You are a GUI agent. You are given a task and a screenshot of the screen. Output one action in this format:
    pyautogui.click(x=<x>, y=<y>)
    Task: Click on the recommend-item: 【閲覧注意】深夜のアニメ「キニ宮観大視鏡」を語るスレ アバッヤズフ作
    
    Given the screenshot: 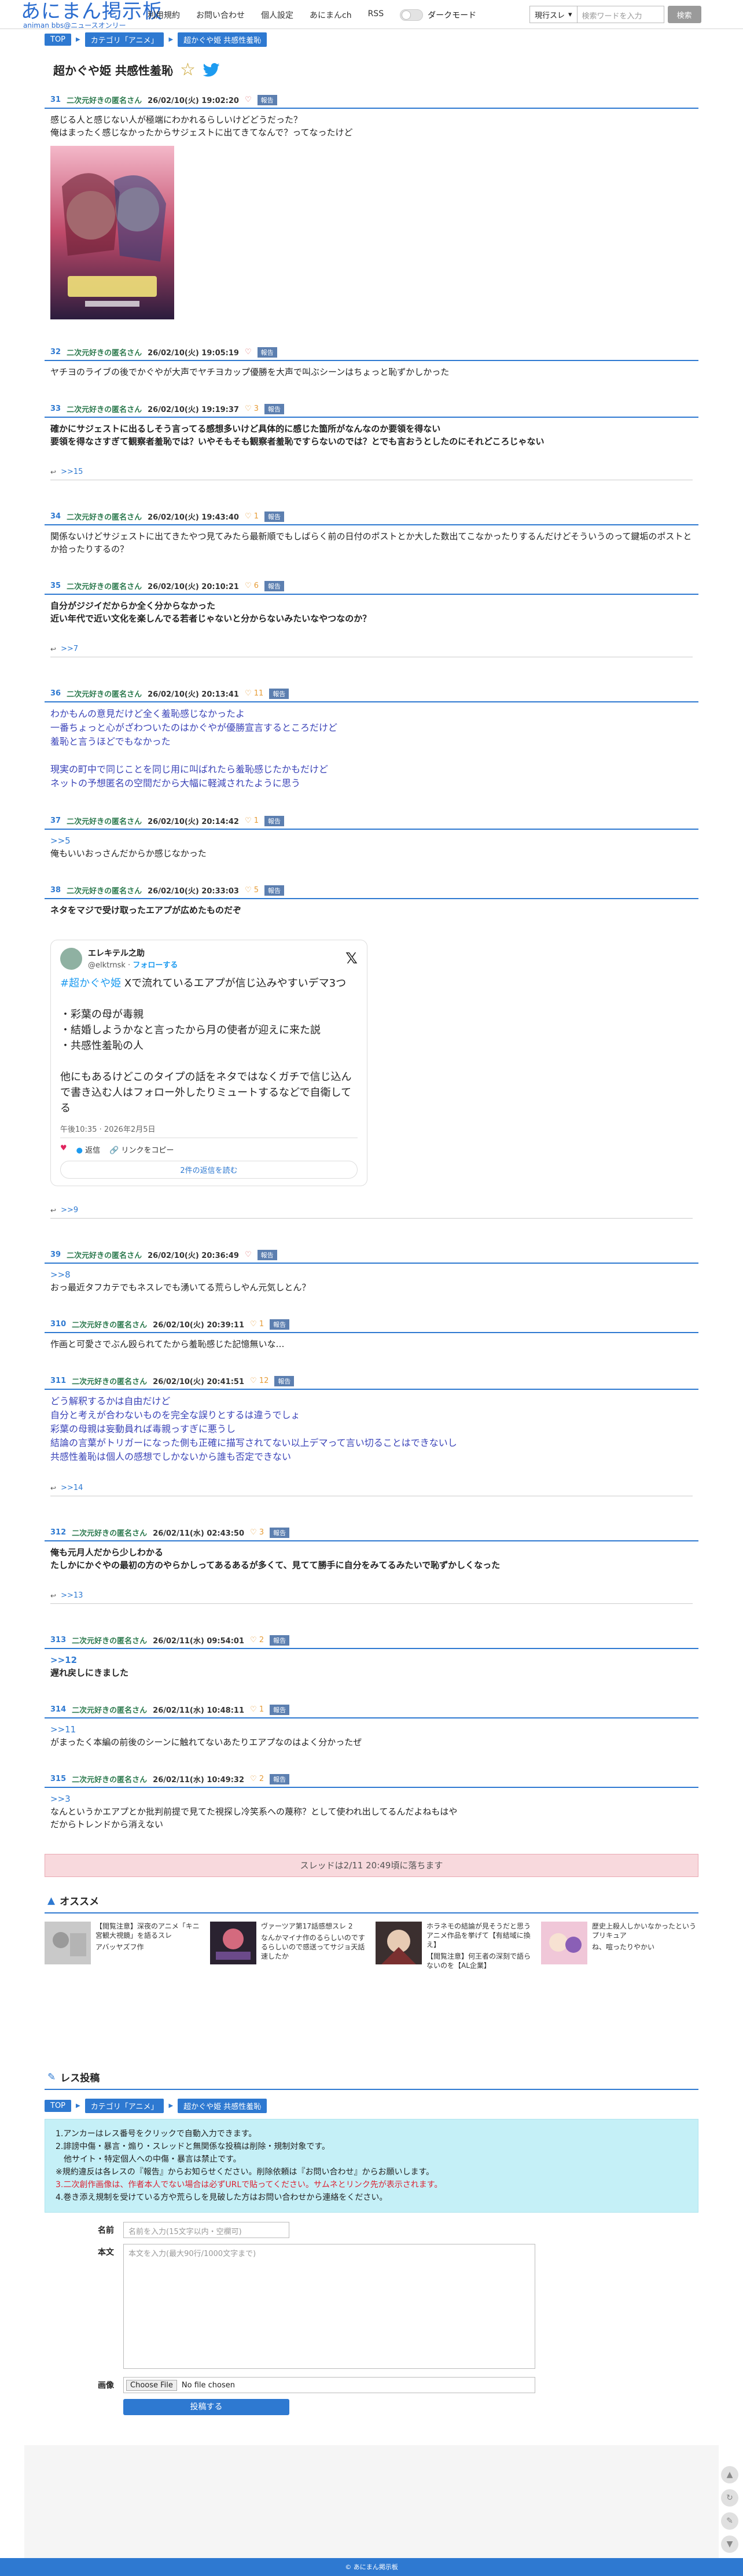 What is the action you would take?
    pyautogui.click(x=123, y=1946)
    